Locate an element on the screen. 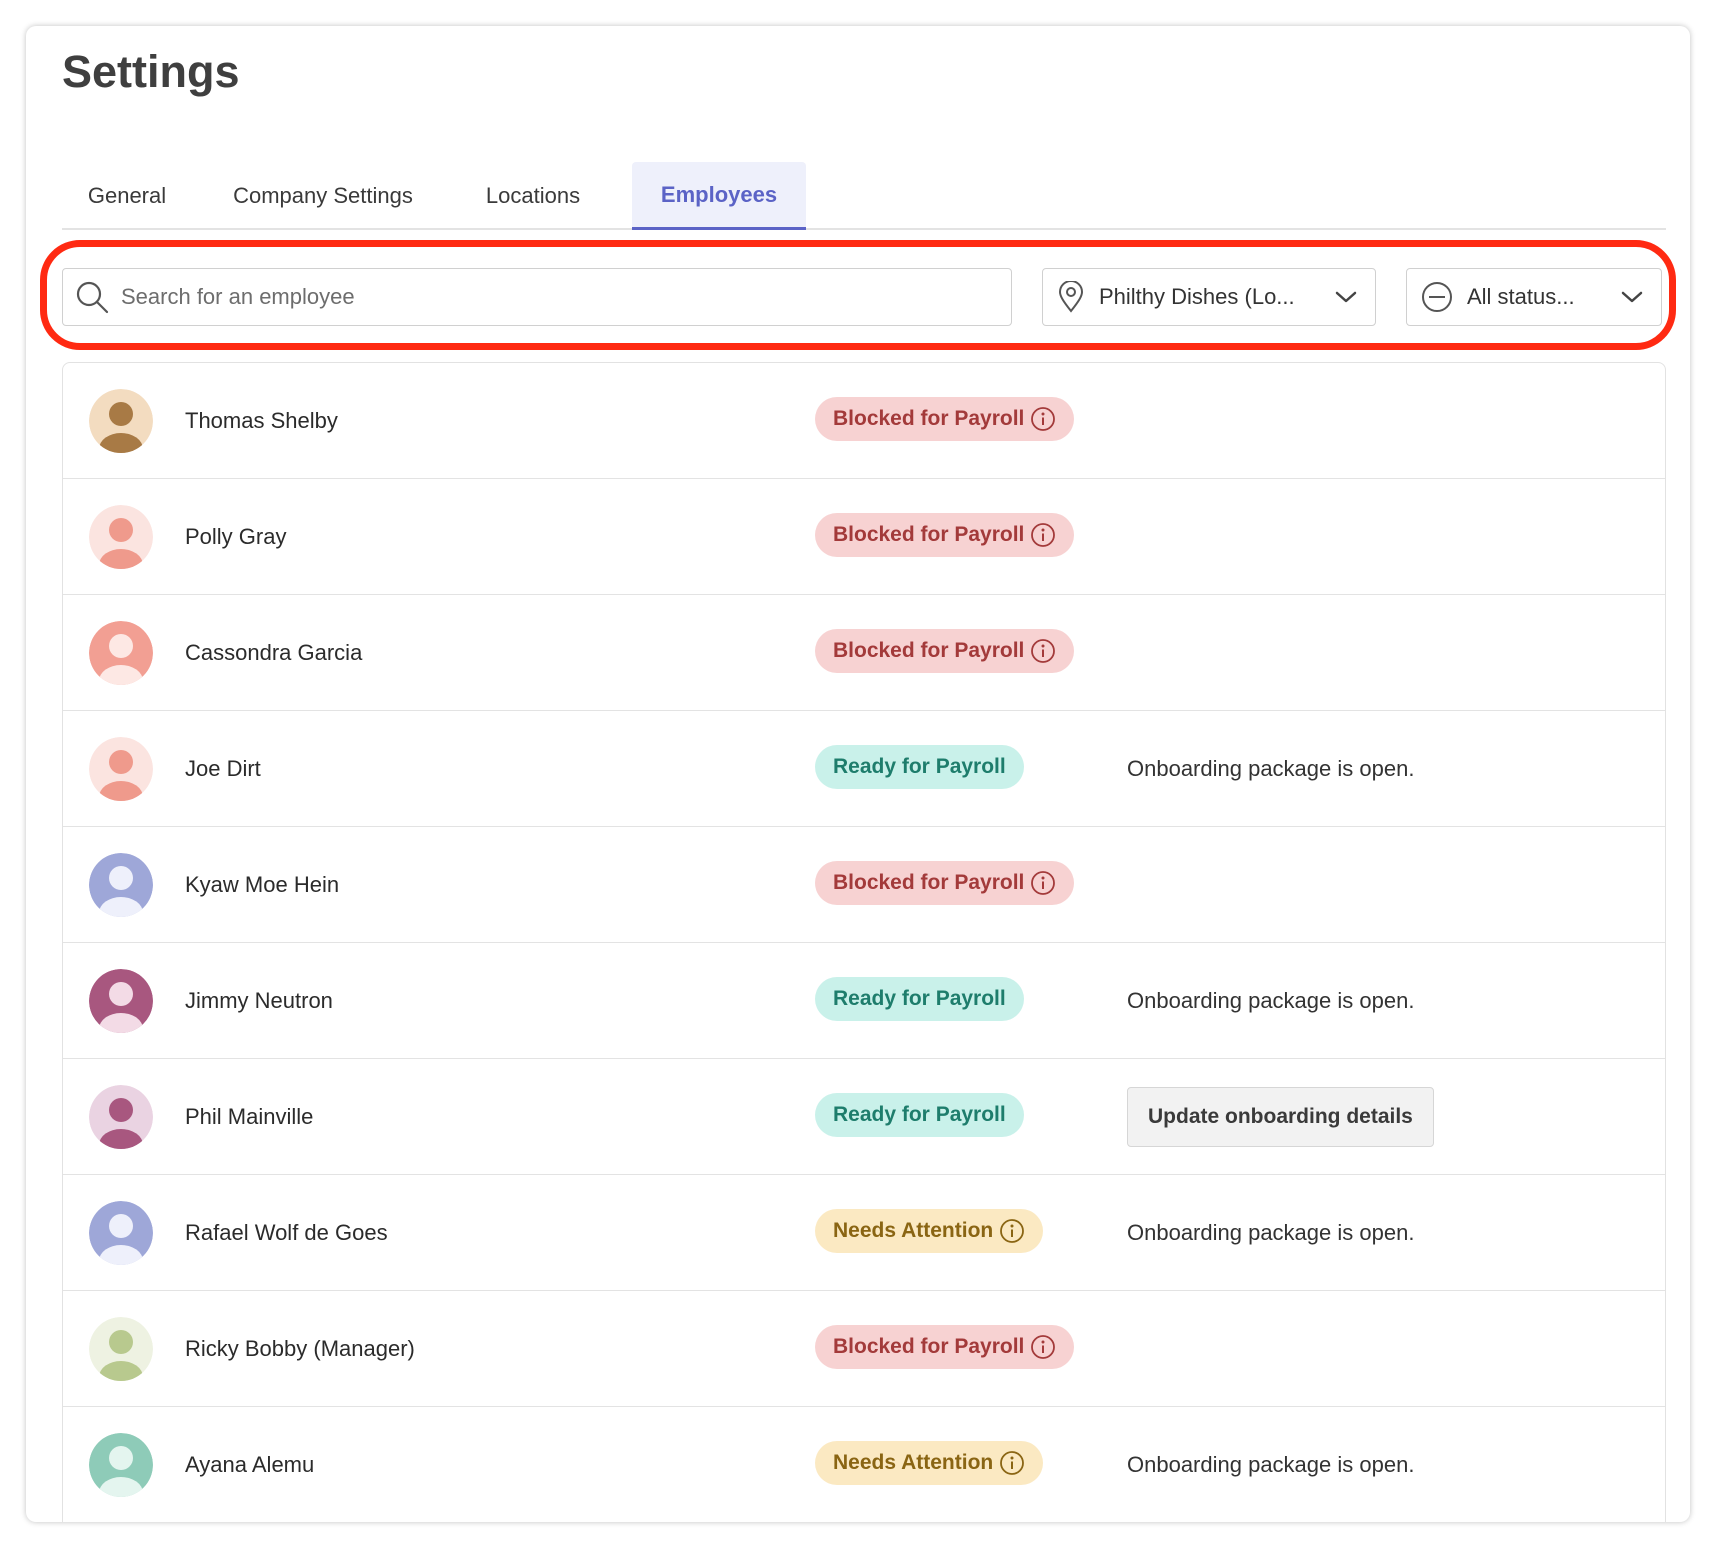 This screenshot has width=1716, height=1548. employee-name: Cassondra Garcia is located at coordinates (273, 653).